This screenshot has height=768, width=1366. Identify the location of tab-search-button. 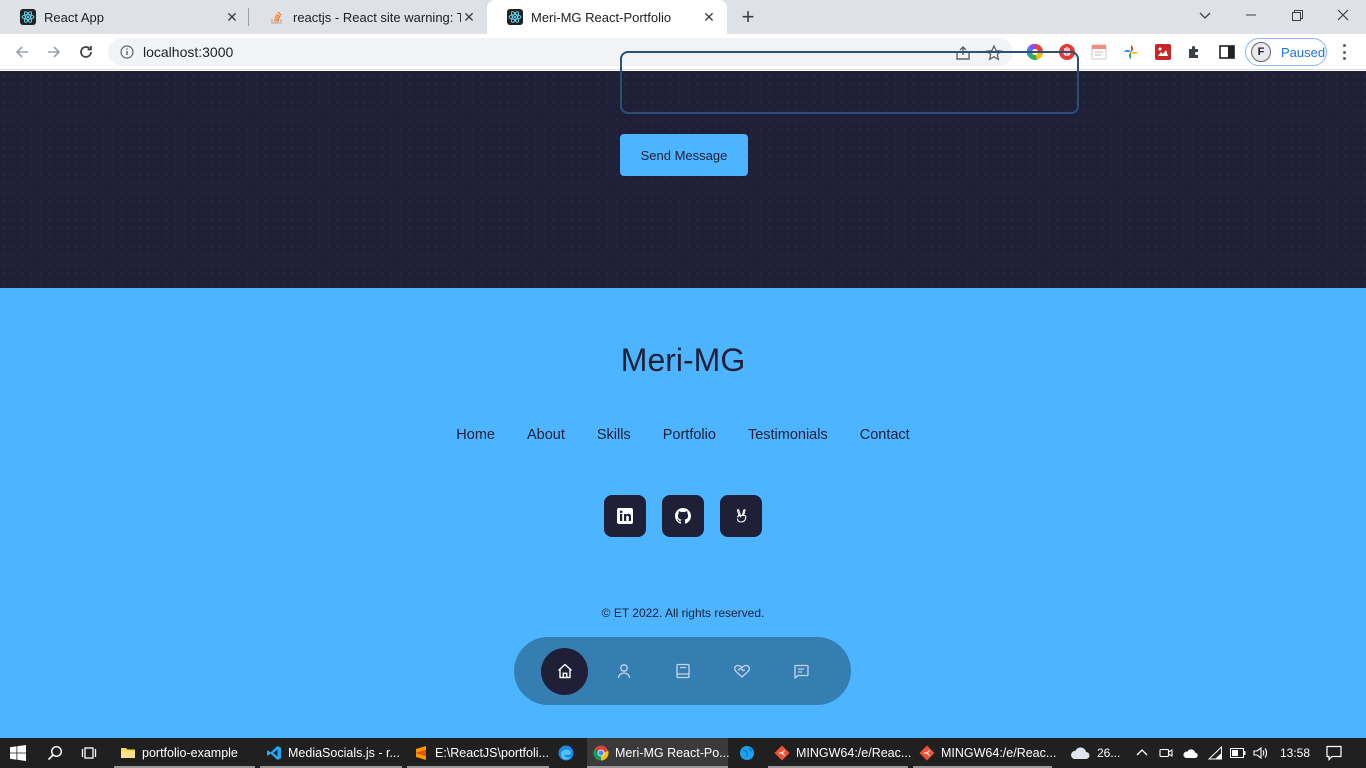
(1205, 15).